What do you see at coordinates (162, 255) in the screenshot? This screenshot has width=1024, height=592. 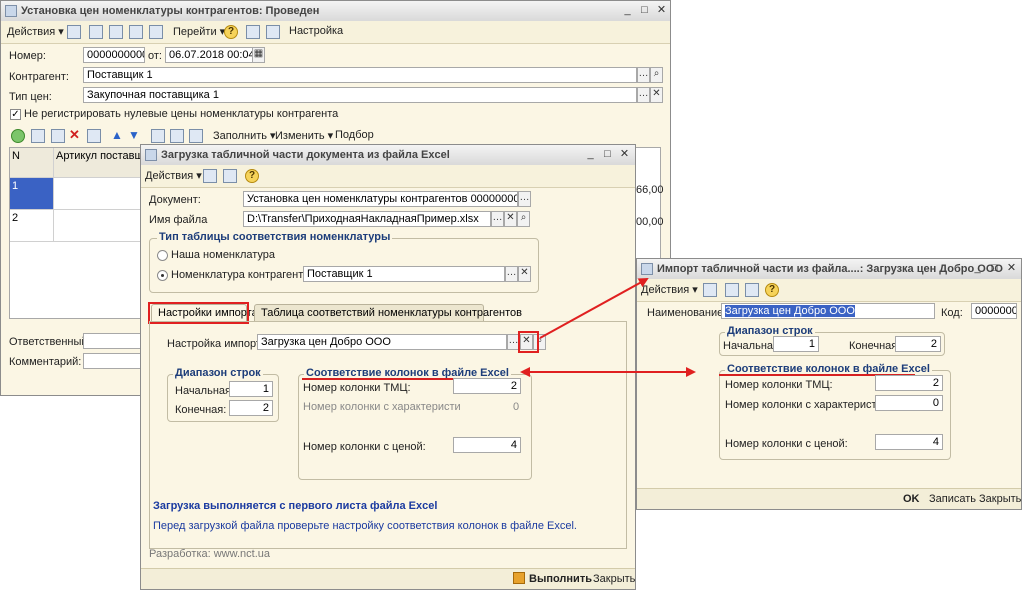 I see `radio-our-nomenclature` at bounding box center [162, 255].